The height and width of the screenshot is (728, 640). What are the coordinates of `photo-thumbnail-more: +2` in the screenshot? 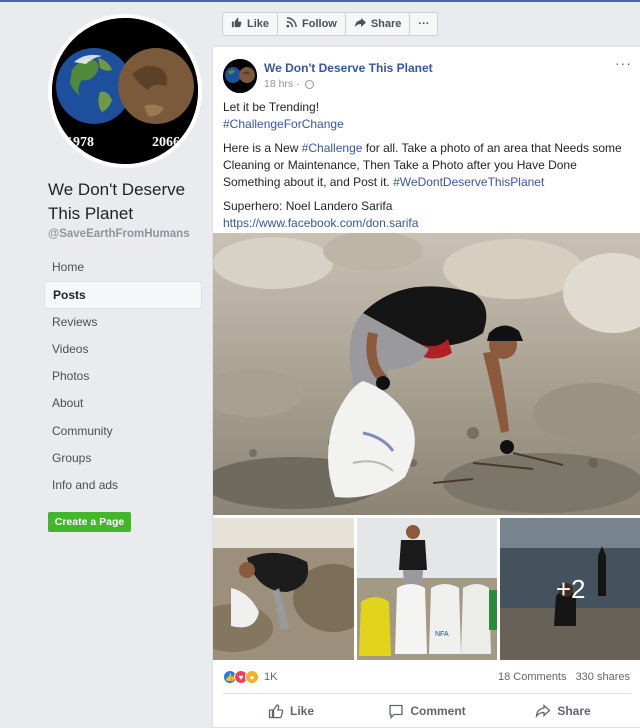 It's located at (570, 589).